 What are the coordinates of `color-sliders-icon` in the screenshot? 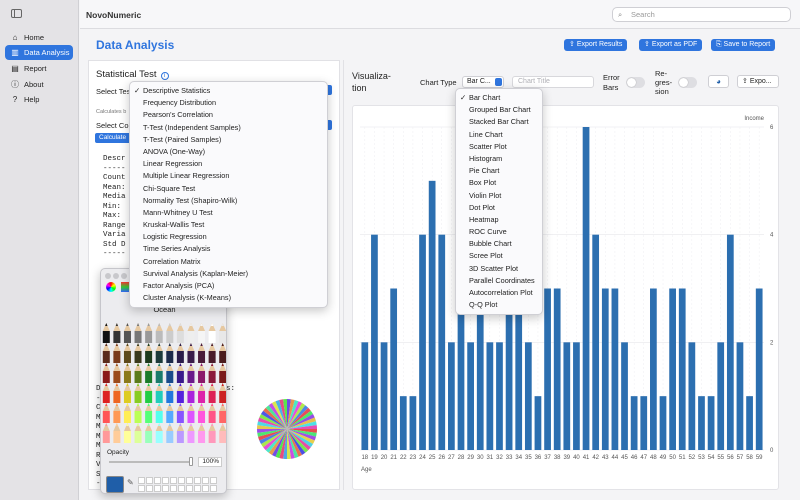 It's located at (125, 287).